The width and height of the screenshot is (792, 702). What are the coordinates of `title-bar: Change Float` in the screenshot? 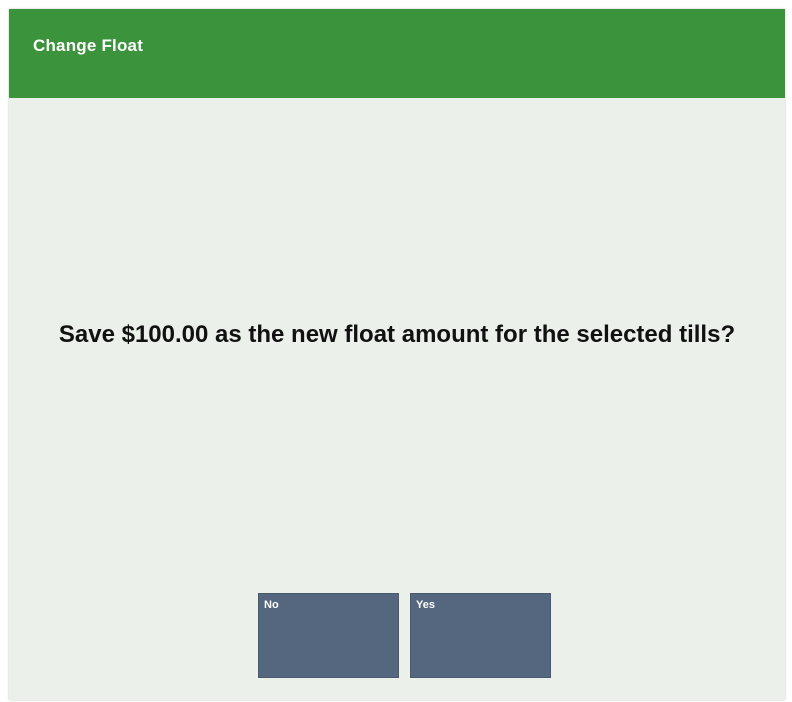 It's located at (397, 53).